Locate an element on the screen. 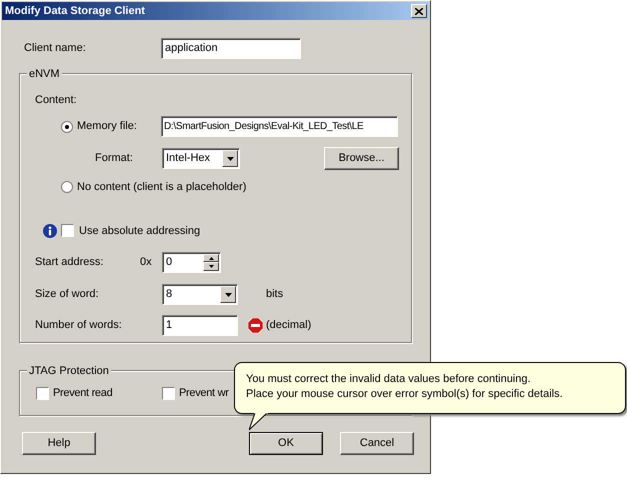 Image resolution: width=627 pixels, height=479 pixels. radio-label: No content (client is a placeholder) is located at coordinates (161, 187).